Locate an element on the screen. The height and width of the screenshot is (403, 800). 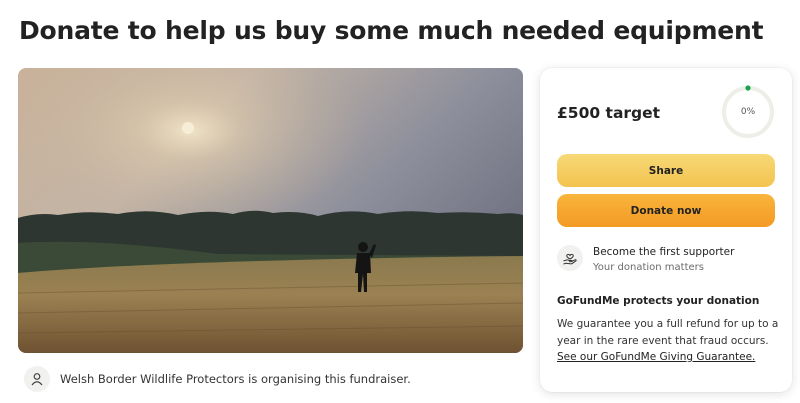
donate-now-button: Donate now is located at coordinates (666, 210).